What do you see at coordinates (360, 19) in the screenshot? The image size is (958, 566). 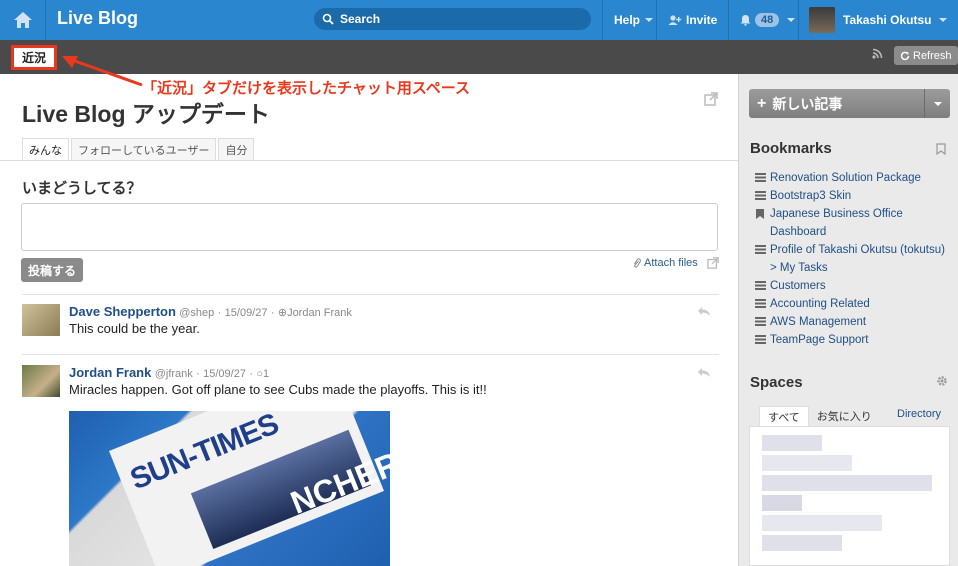 I see `search-placeholder: Search` at bounding box center [360, 19].